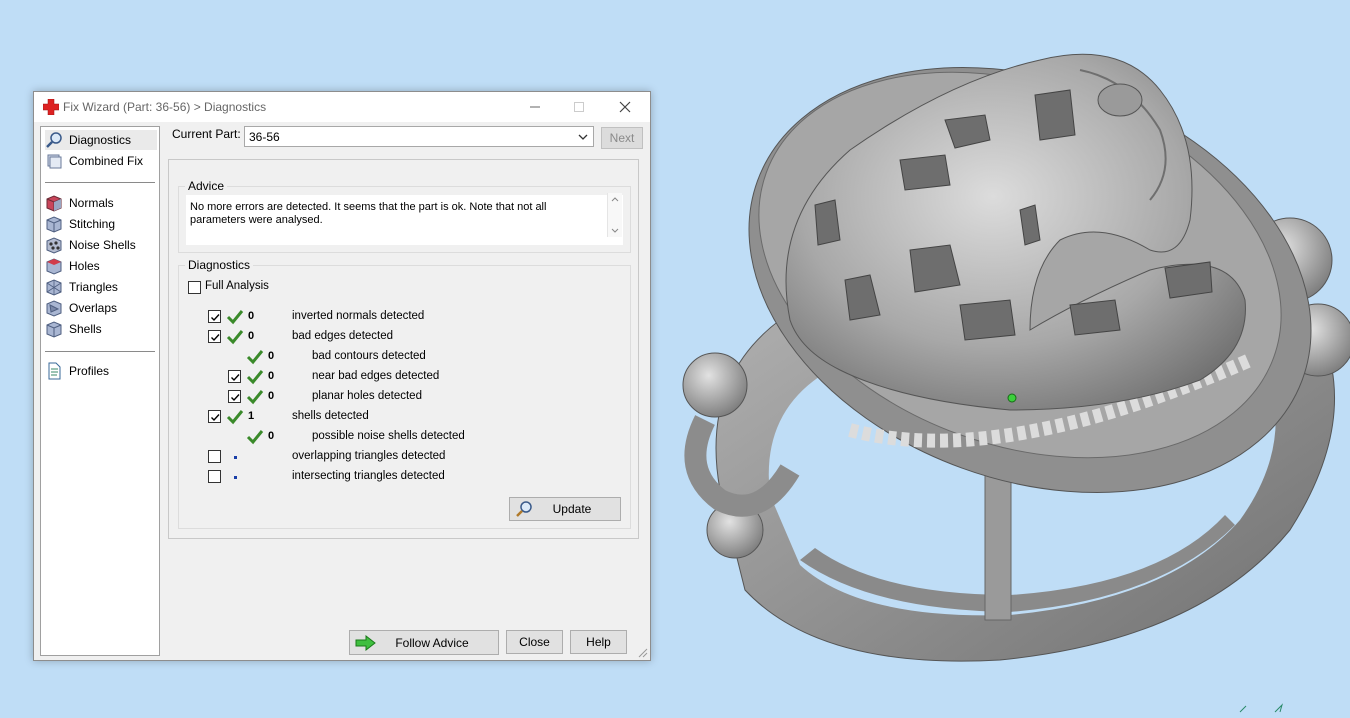 This screenshot has height=718, width=1350. What do you see at coordinates (93, 287) in the screenshot?
I see `nav-label: Triangles` at bounding box center [93, 287].